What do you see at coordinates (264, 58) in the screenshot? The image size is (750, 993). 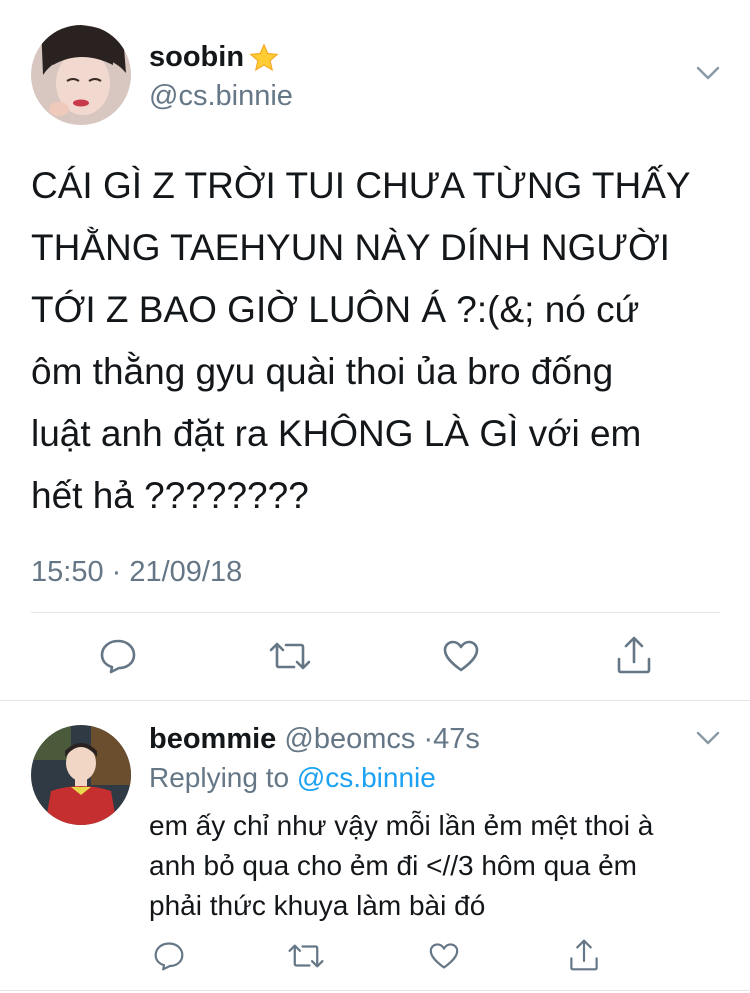 I see `star-icon` at bounding box center [264, 58].